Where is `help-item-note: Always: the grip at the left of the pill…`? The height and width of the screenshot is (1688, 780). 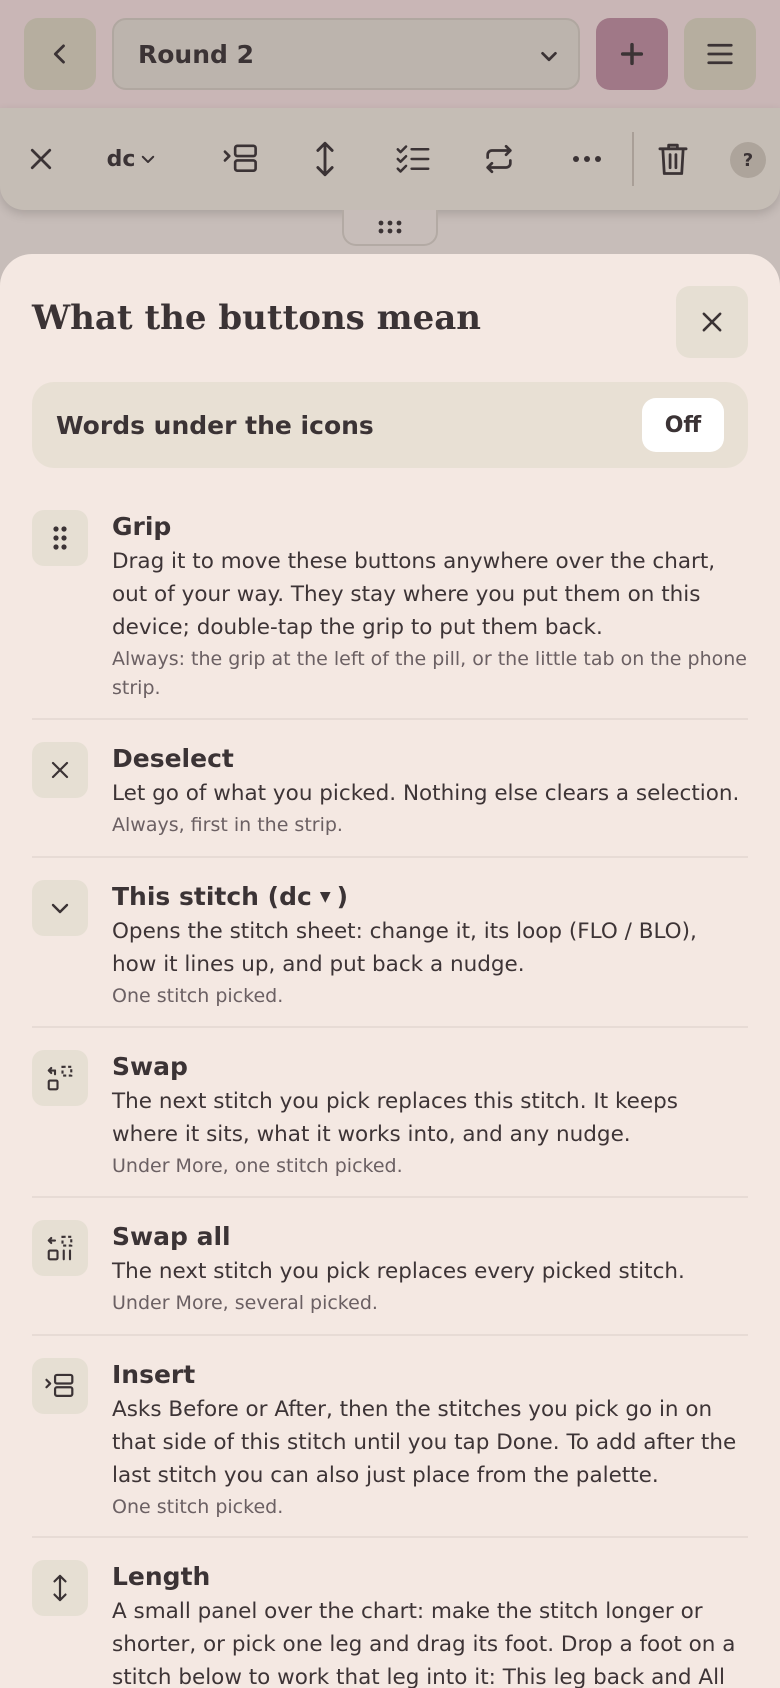 help-item-note: Always: the grip at the left of the pill… is located at coordinates (429, 673).